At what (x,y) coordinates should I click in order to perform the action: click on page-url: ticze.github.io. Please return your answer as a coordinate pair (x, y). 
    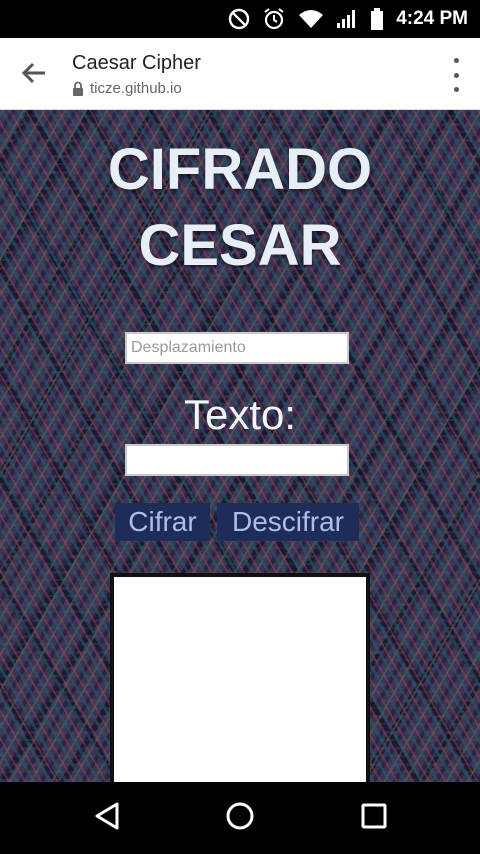
    Looking at the image, I should click on (127, 88).